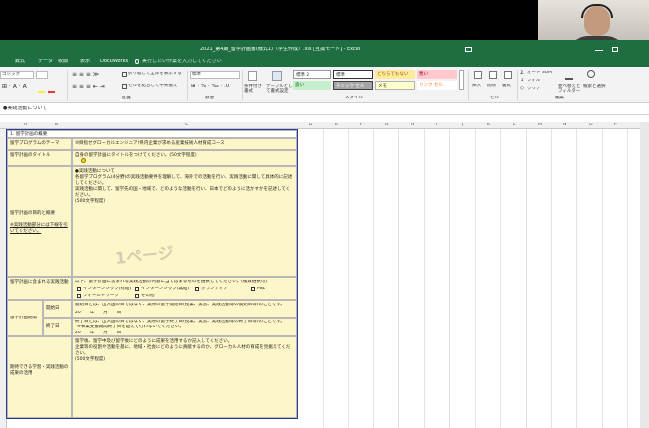 This screenshot has width=649, height=428. Describe the element at coordinates (412, 125) in the screenshot. I see `column-header-h: H` at that location.